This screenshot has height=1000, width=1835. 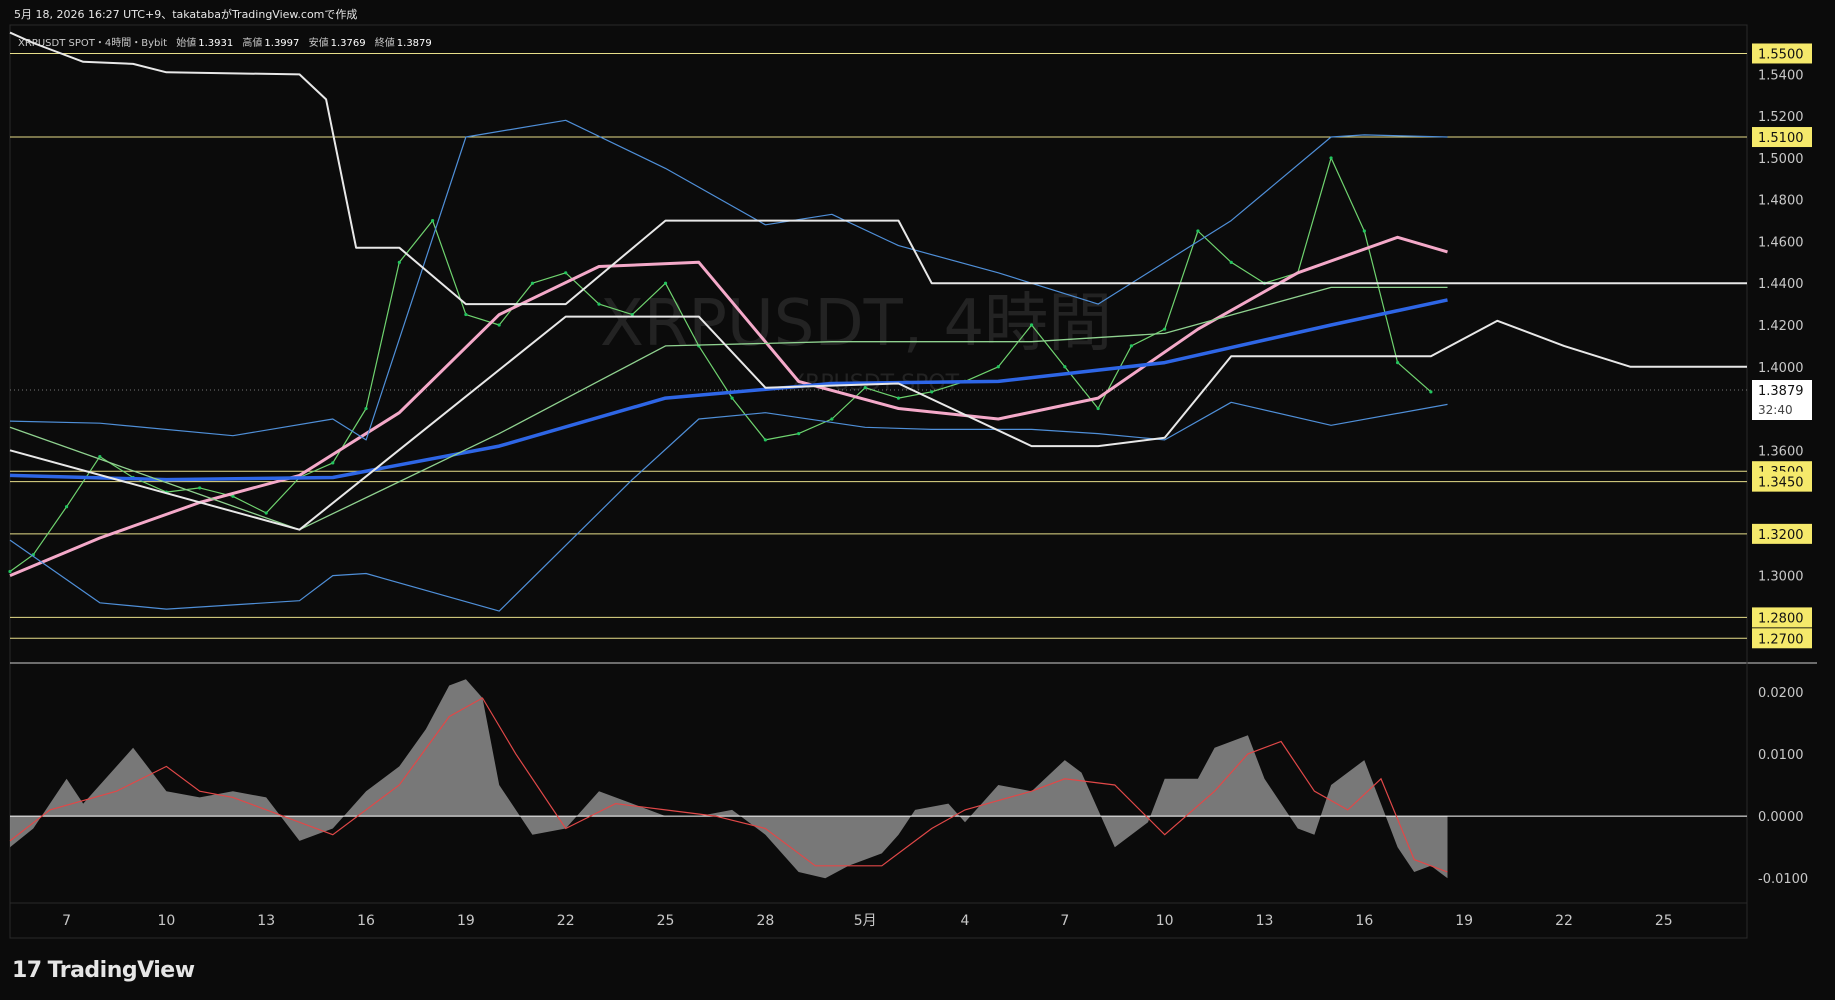 I want to click on level-badge-label: 1.5500, so click(x=1781, y=54).